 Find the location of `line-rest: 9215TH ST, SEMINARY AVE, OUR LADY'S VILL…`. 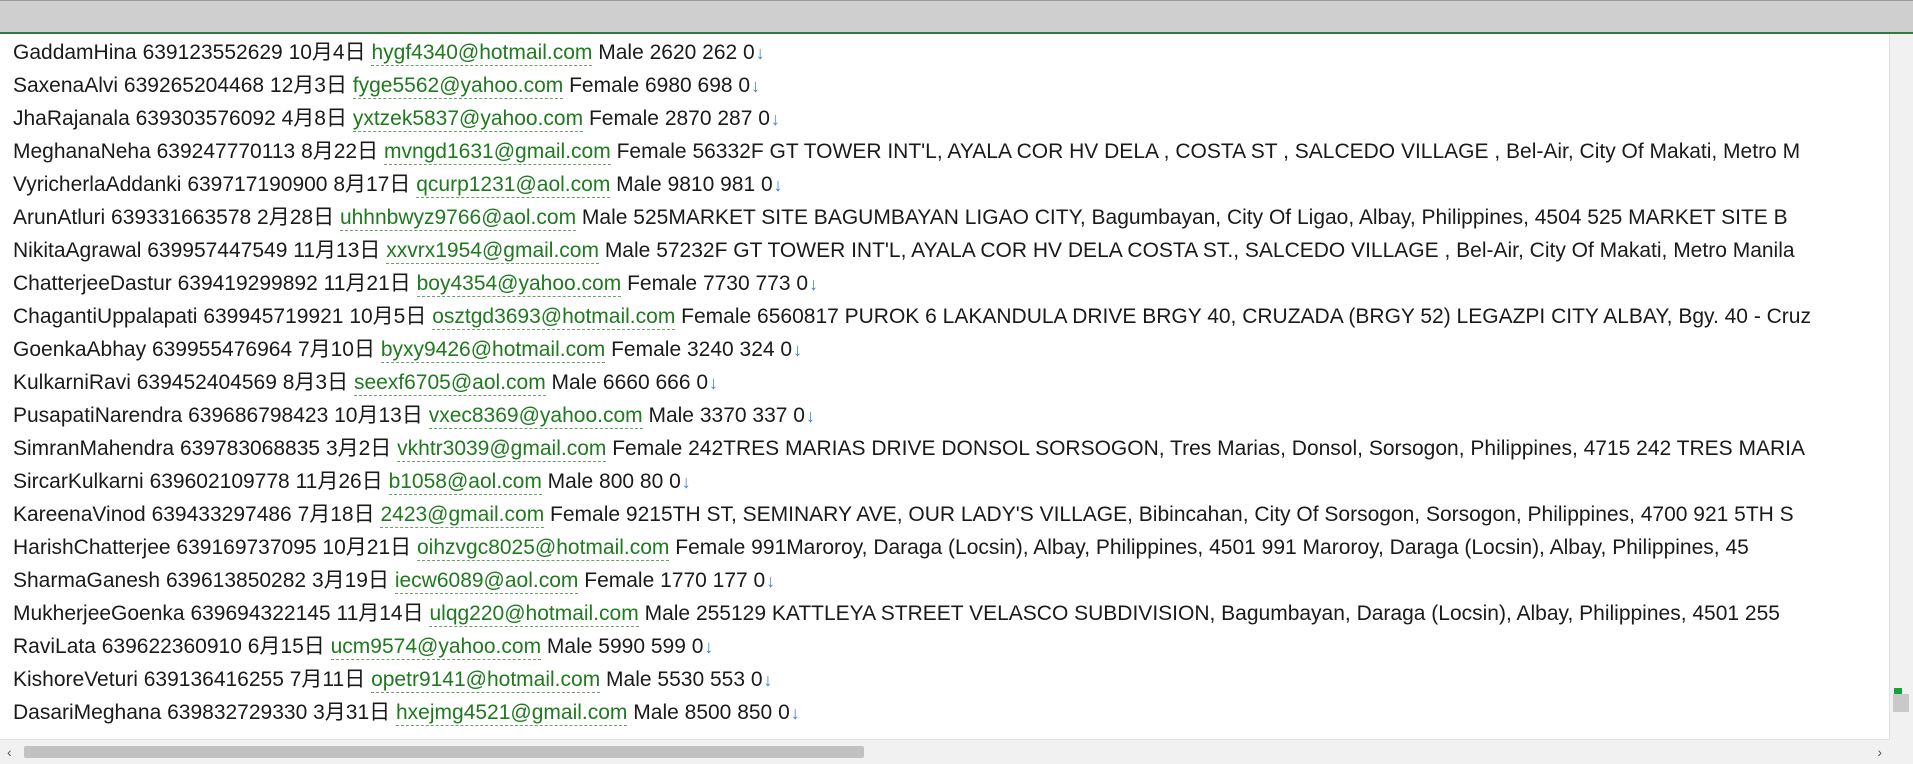

line-rest: 9215TH ST, SEMINARY AVE, OUR LADY'S VILL… is located at coordinates (1209, 514).